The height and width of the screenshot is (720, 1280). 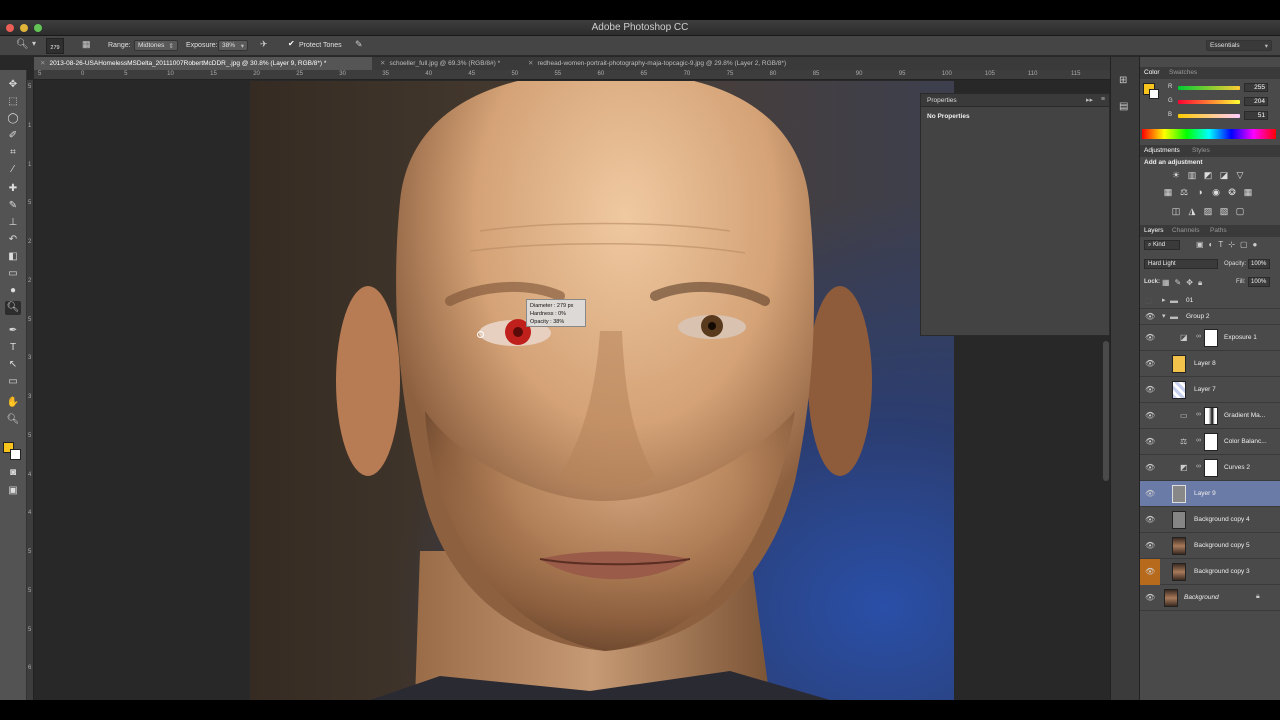 I want to click on layer-row: 👁︎ Layer 7, so click(x=1210, y=390).